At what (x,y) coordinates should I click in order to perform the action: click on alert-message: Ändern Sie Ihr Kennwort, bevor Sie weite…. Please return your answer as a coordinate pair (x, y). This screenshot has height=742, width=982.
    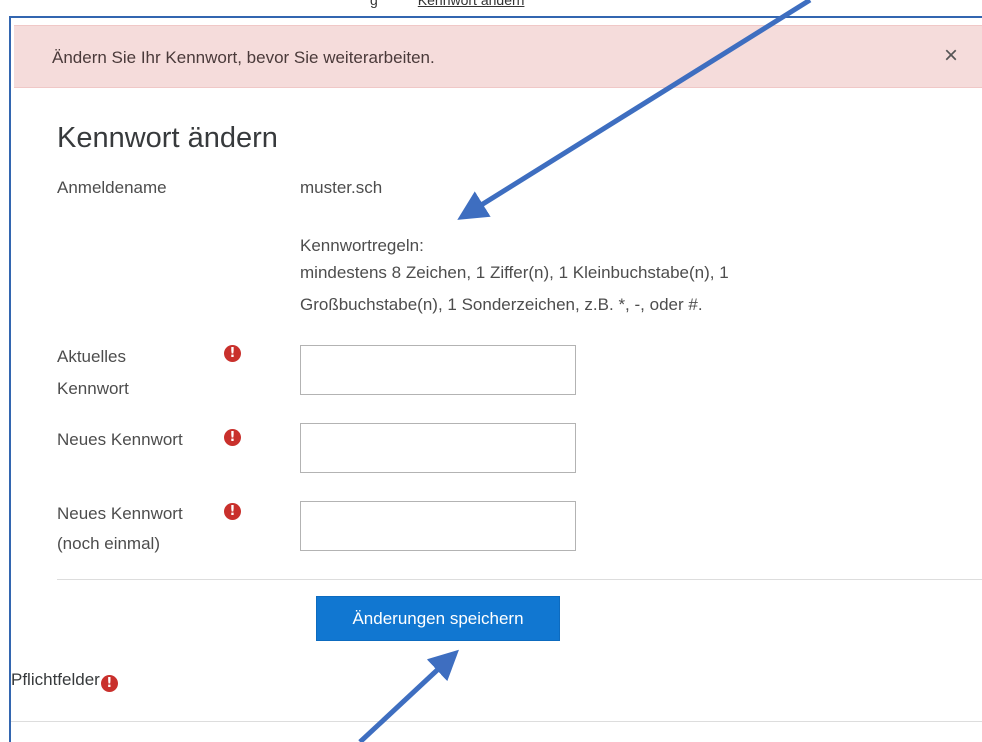
    Looking at the image, I should click on (243, 57).